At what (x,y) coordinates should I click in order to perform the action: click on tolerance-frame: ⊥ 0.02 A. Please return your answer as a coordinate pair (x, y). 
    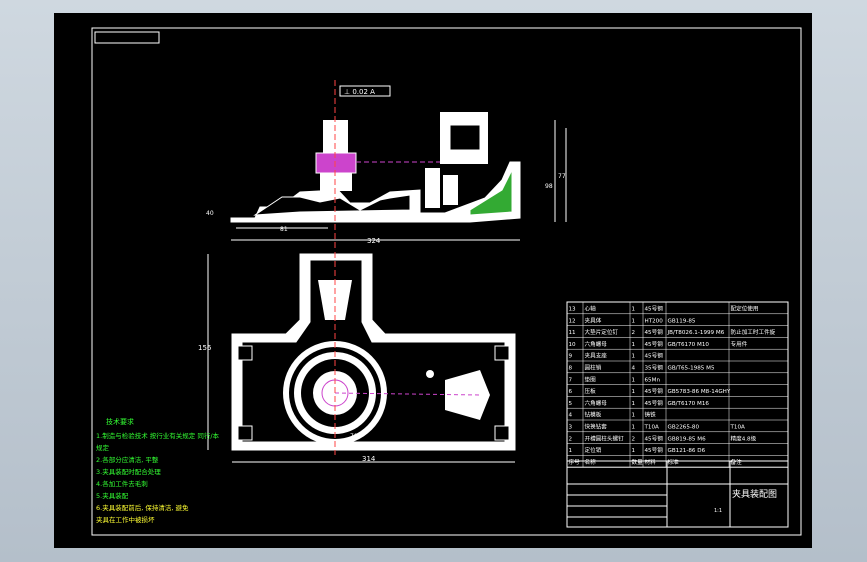
    Looking at the image, I should click on (359, 92).